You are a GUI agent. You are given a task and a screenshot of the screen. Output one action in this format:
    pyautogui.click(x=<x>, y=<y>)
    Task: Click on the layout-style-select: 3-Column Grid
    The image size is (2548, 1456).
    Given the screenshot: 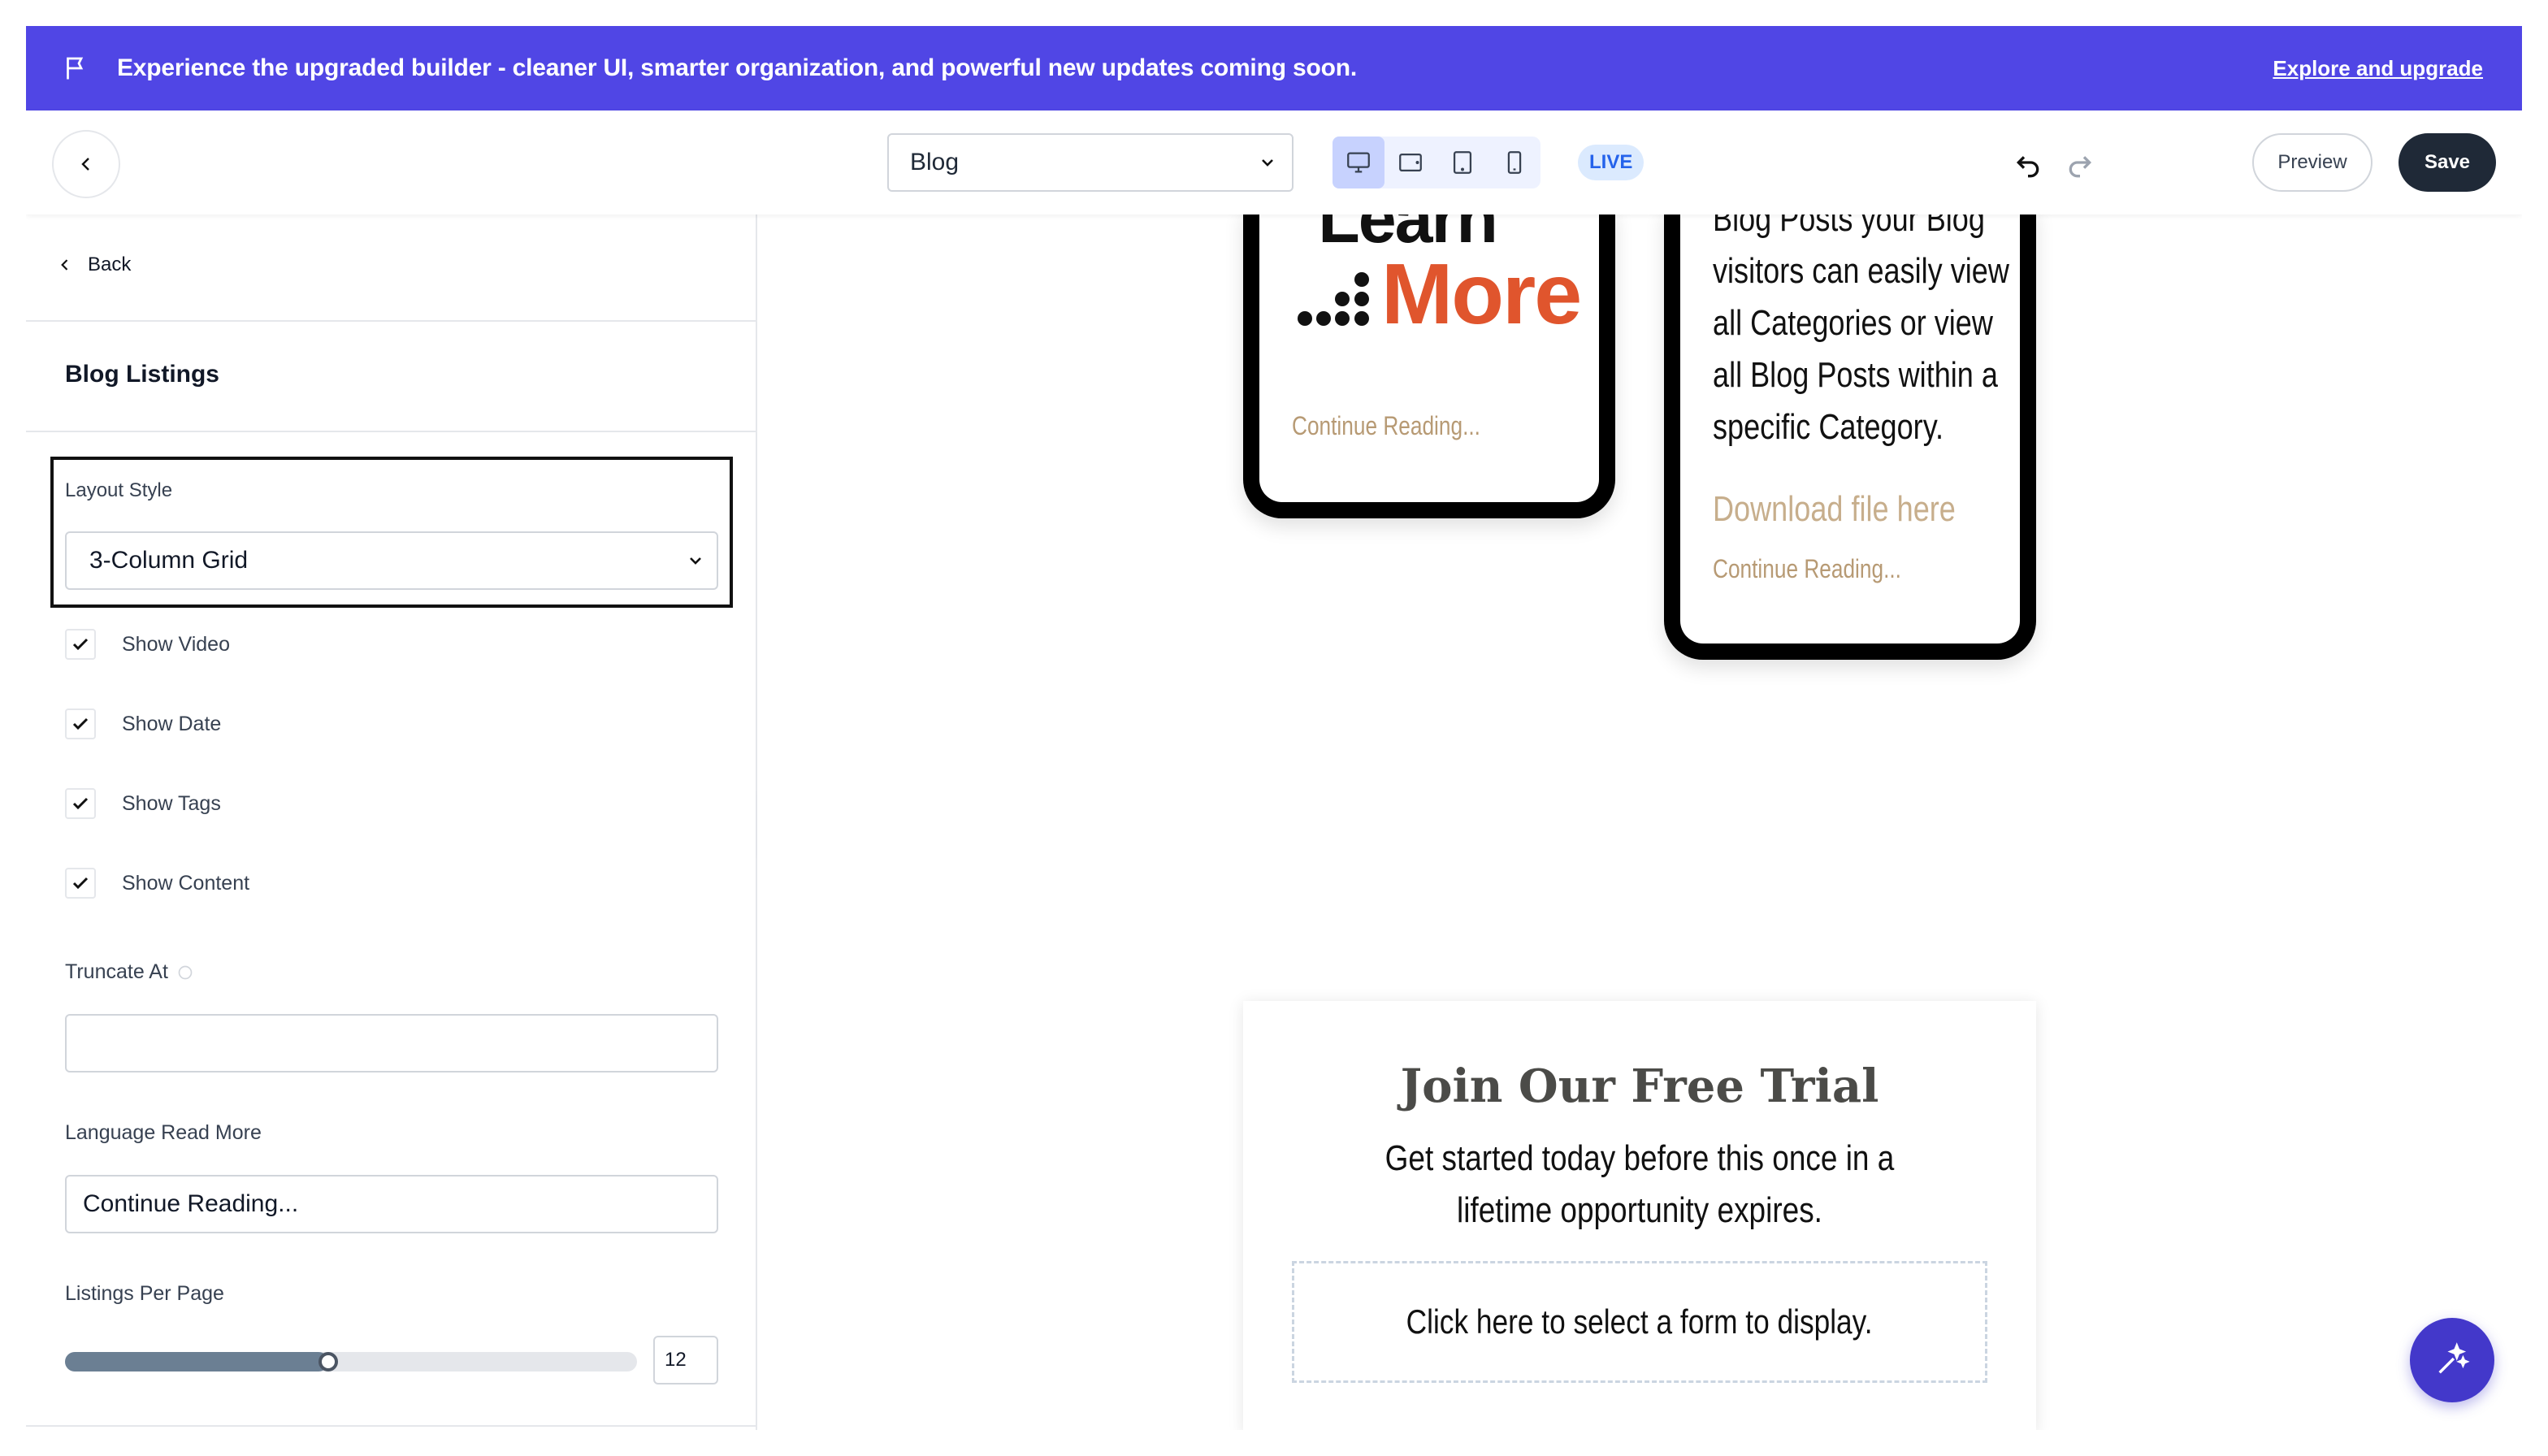 What is the action you would take?
    pyautogui.click(x=391, y=561)
    